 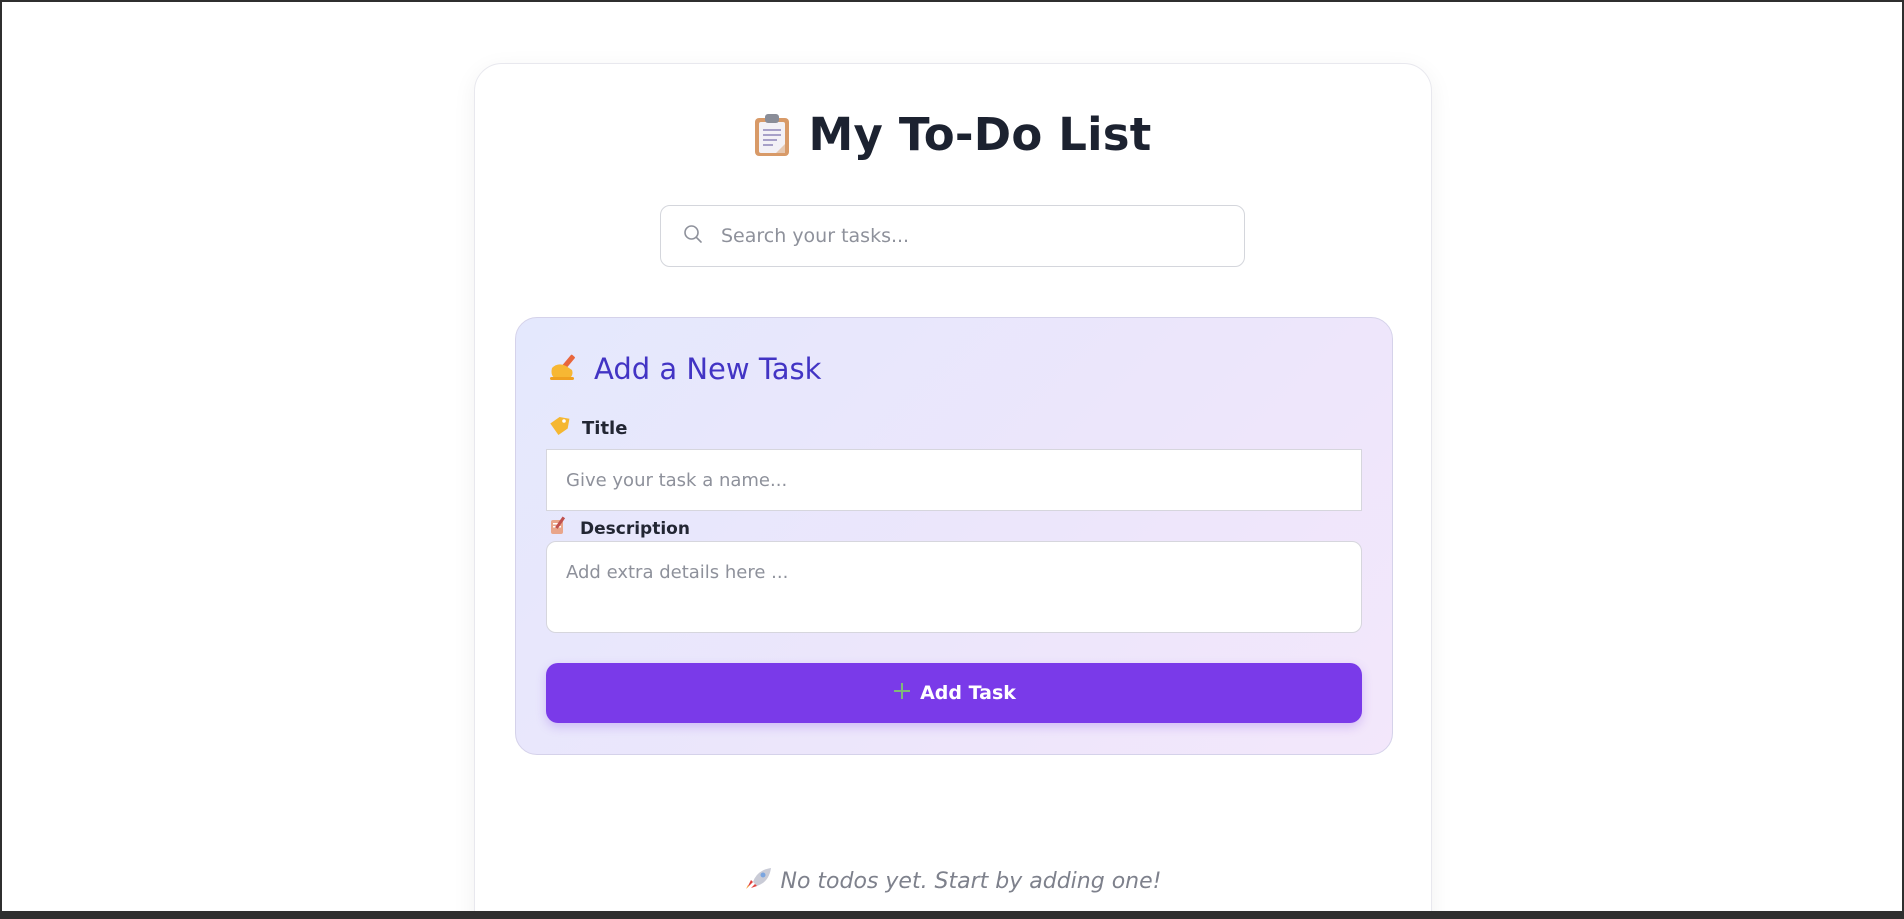 I want to click on search-input, so click(x=961, y=236).